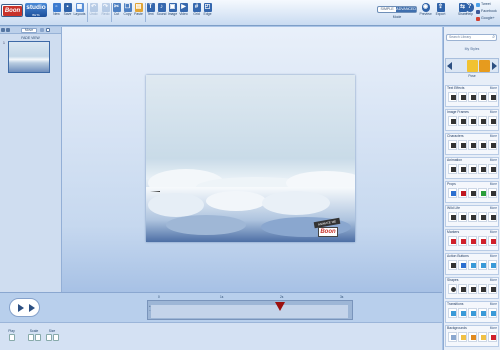 The image size is (500, 350). What do you see at coordinates (494, 66) in the screenshot?
I see `carousel-next-icon` at bounding box center [494, 66].